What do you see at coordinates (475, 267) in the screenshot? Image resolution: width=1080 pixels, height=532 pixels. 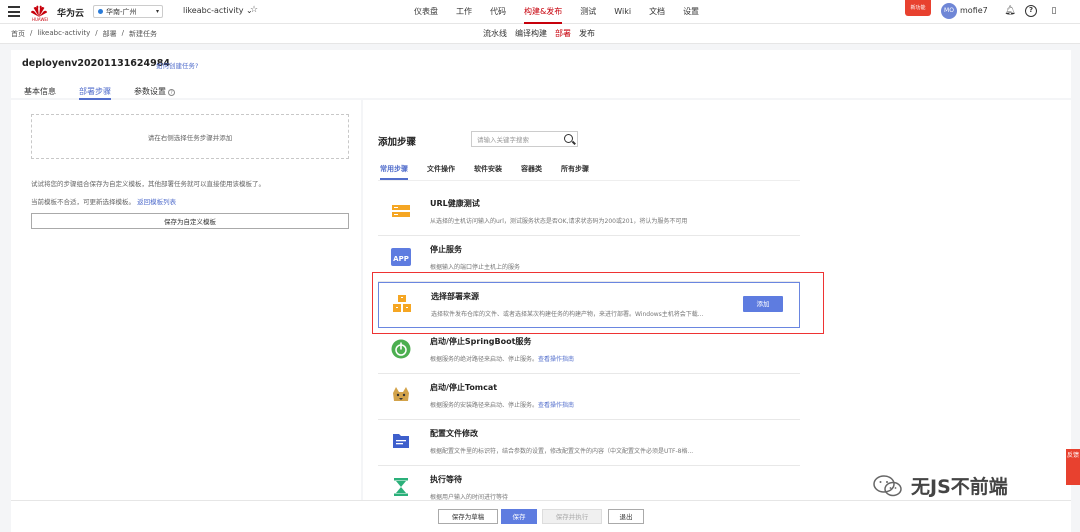 I see `step-desc: 根据输入的端口停止主机上的服务` at bounding box center [475, 267].